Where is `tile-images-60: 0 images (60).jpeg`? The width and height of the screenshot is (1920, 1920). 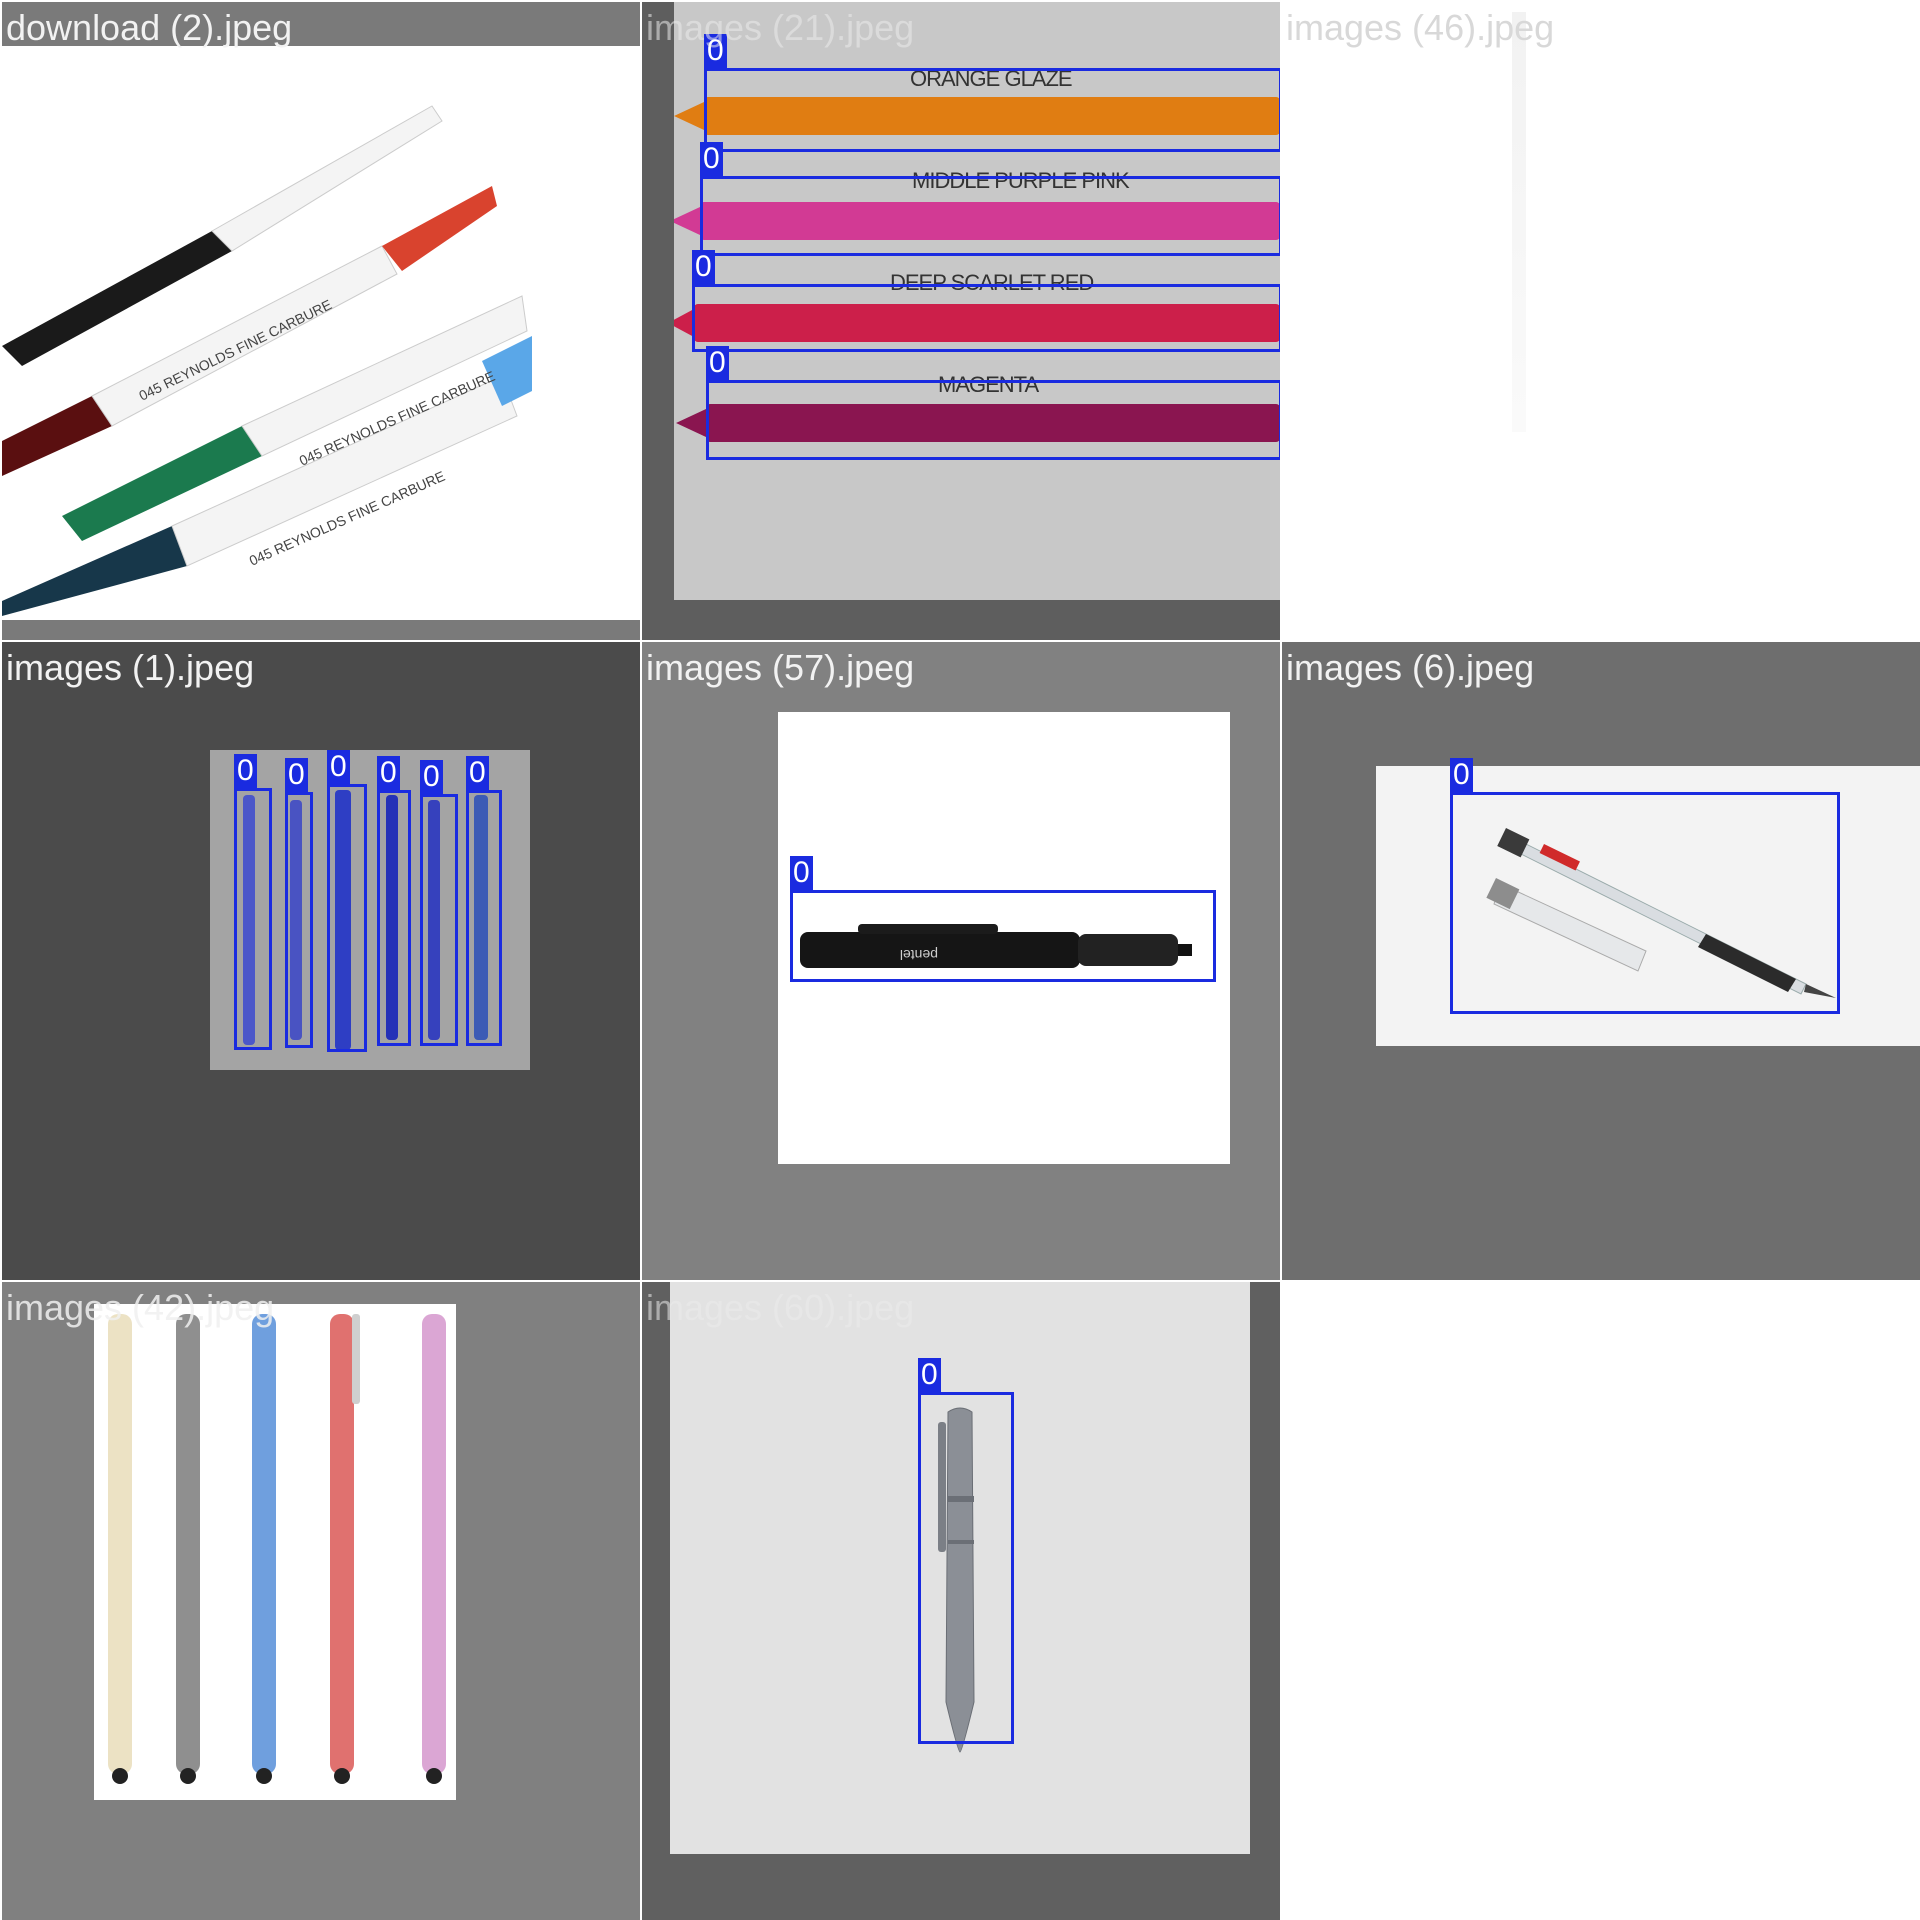
tile-images-60: 0 images (60).jpeg is located at coordinates (961, 1601).